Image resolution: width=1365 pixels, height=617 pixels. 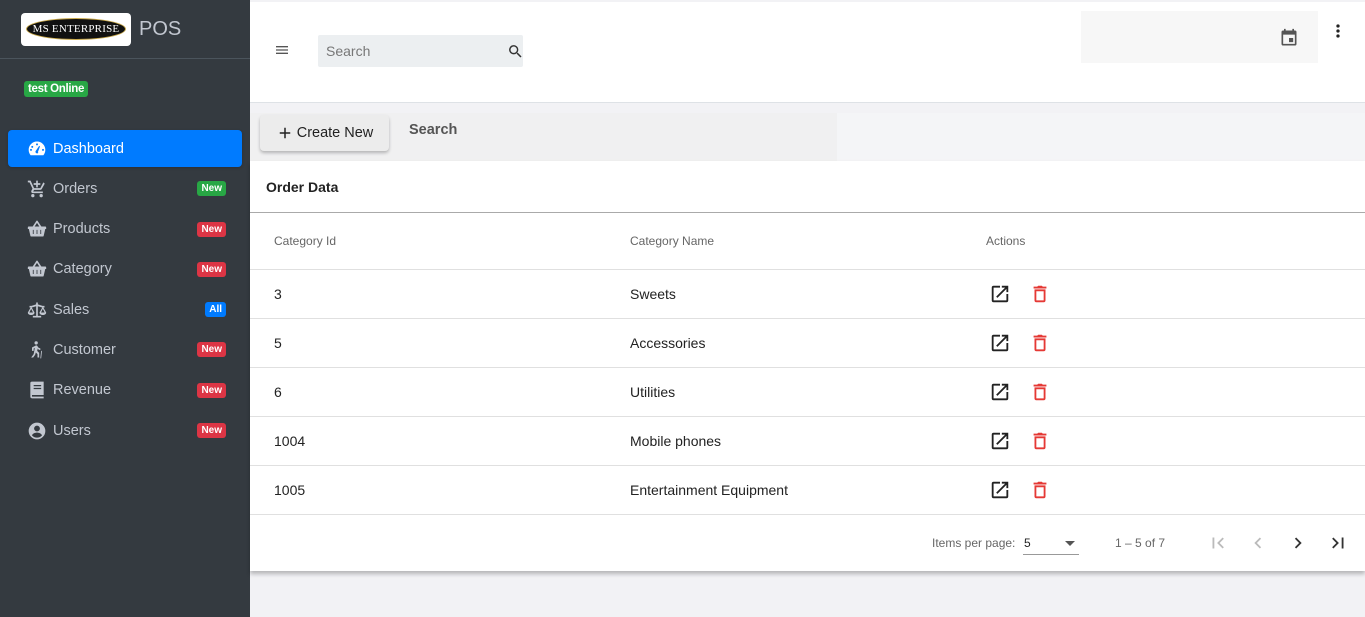 I want to click on menu-icon, so click(x=282, y=50).